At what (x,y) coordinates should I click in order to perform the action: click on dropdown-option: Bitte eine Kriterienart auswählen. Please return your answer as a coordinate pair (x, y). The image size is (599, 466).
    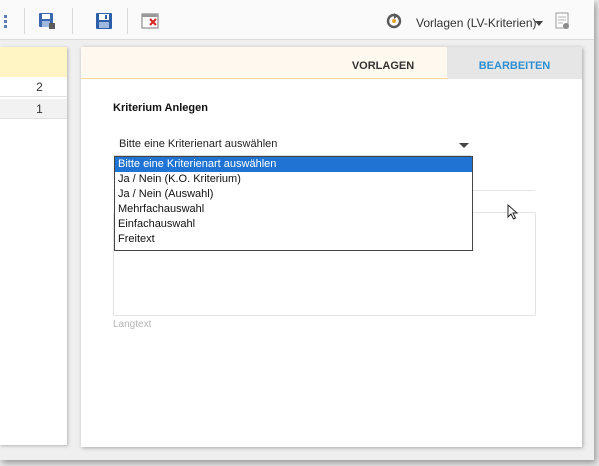
    Looking at the image, I should click on (293, 164).